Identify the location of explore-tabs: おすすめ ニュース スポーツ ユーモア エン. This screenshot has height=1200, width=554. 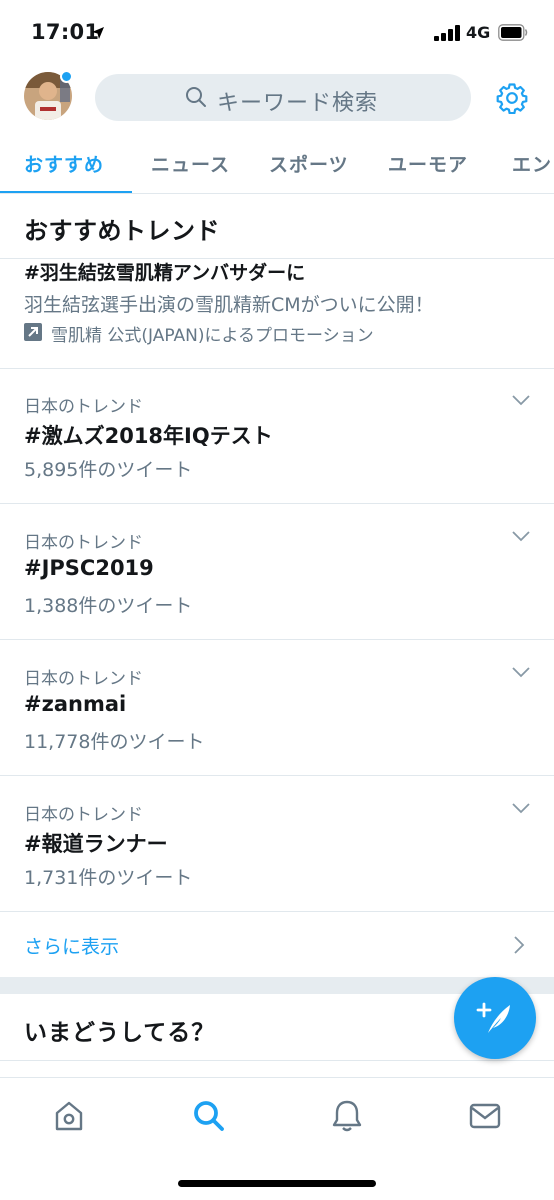
(277, 161).